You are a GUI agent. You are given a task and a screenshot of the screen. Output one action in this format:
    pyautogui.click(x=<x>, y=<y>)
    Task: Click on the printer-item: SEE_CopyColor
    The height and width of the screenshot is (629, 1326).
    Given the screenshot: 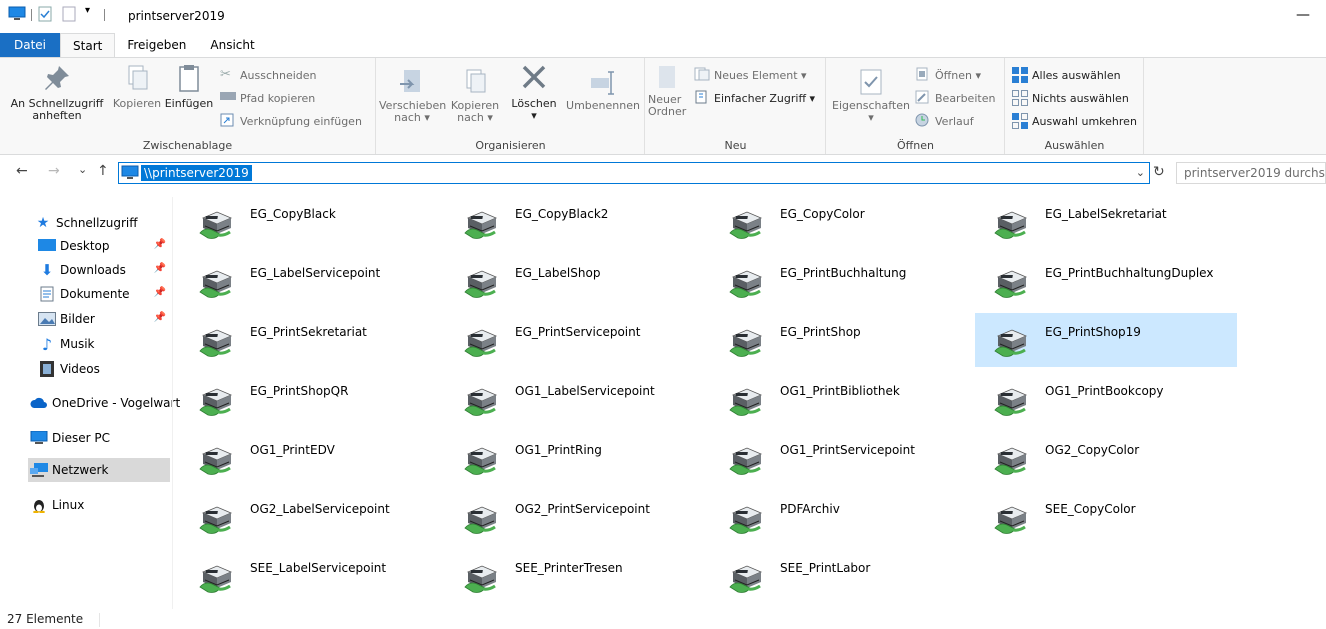 What is the action you would take?
    pyautogui.click(x=1106, y=517)
    